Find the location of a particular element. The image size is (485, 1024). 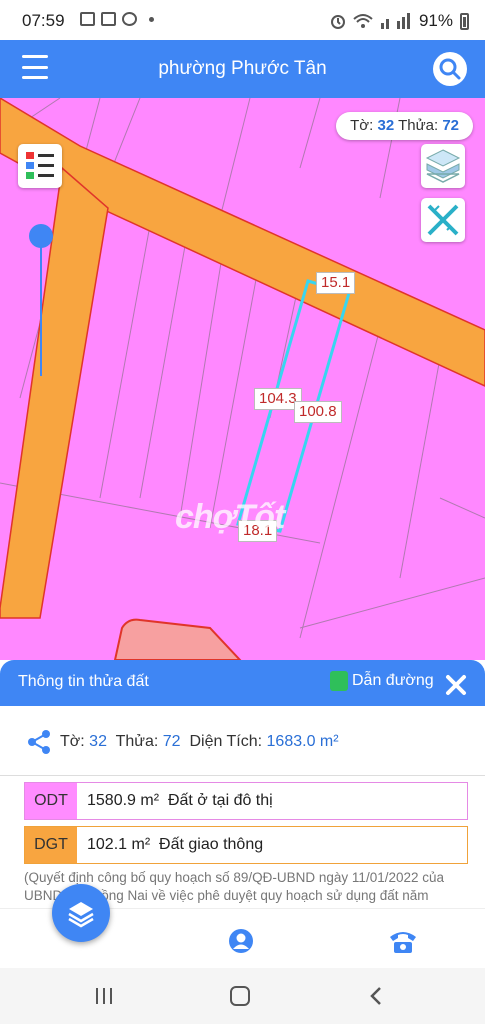

layers-button is located at coordinates (443, 166).